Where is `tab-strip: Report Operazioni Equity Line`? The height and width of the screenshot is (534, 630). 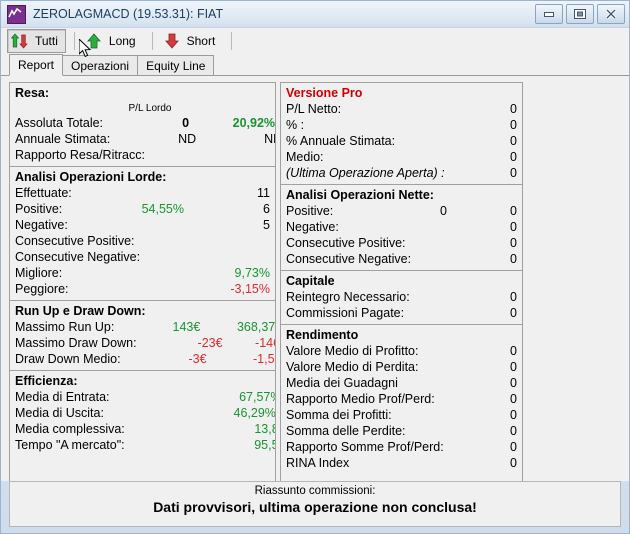
tab-strip: Report Operazioni Equity Line is located at coordinates (315, 65).